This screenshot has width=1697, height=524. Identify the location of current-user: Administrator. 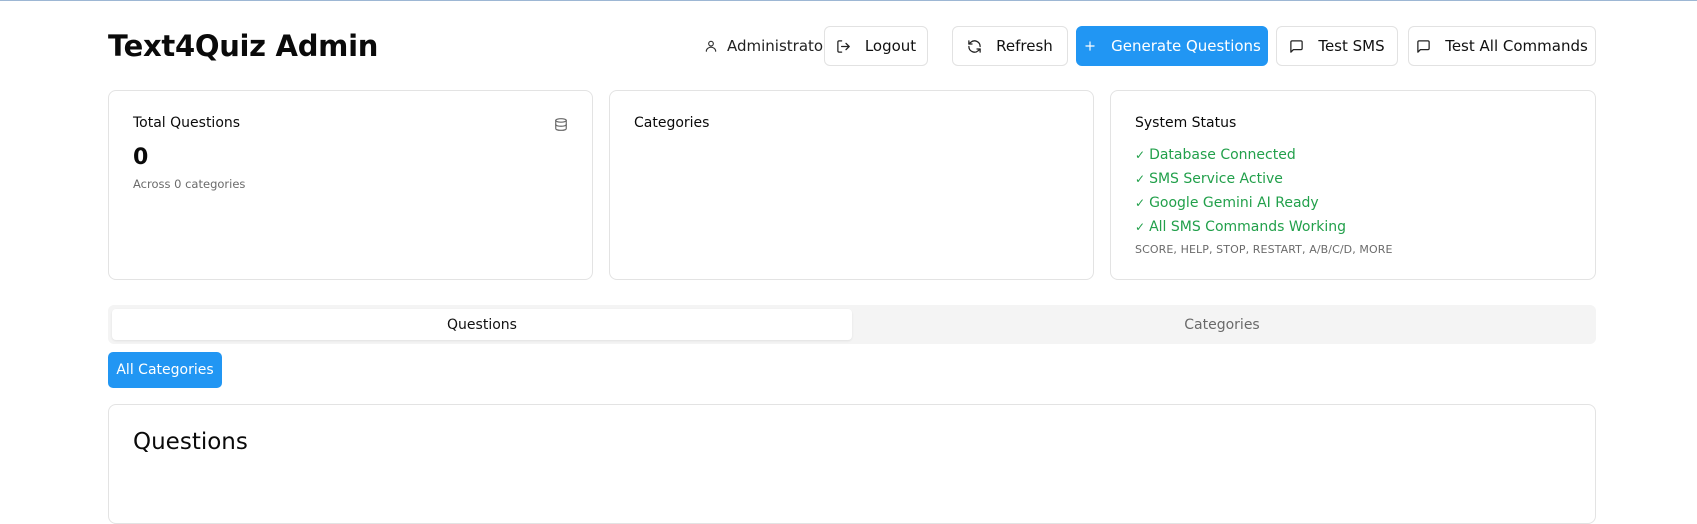
(766, 46).